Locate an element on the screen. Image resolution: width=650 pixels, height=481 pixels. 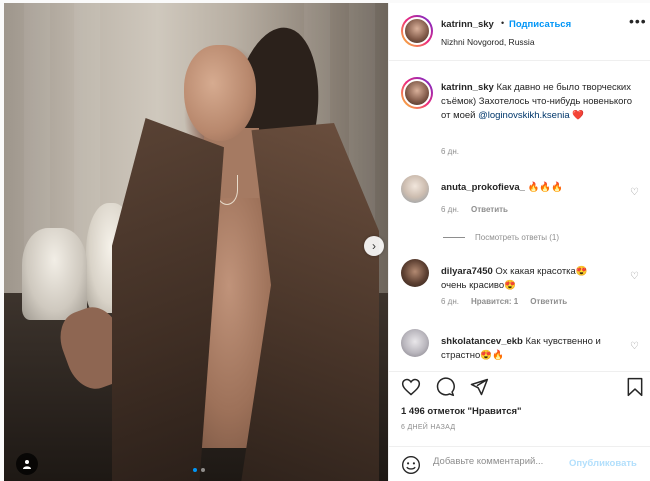
post-location: Nizhni Novgorod, Russia is located at coordinates (488, 42).